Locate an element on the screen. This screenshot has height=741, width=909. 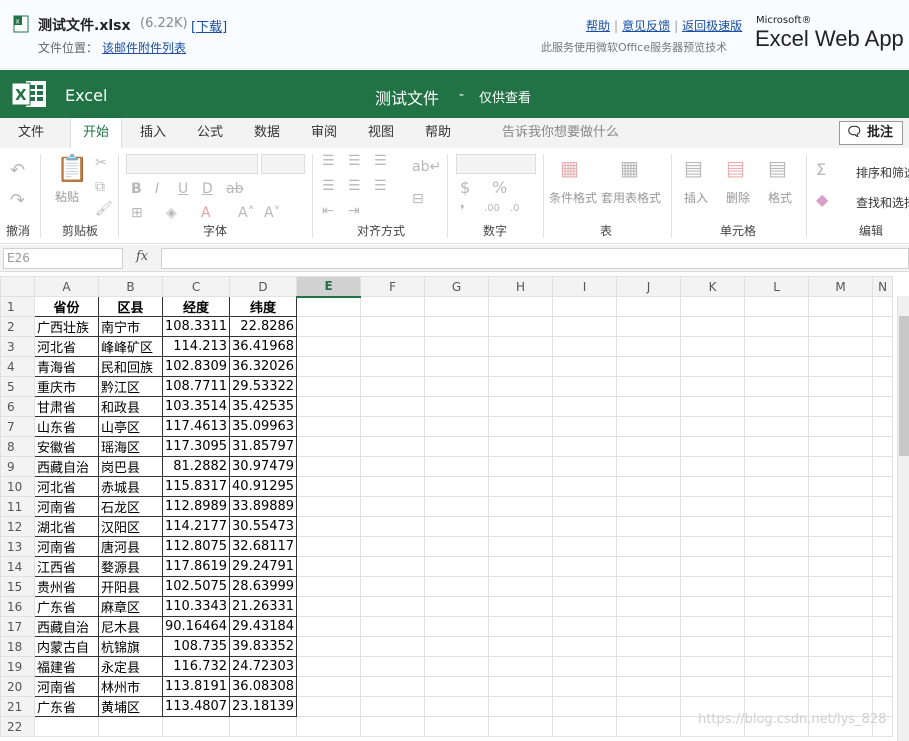
tab-view: 视图 is located at coordinates (381, 133).